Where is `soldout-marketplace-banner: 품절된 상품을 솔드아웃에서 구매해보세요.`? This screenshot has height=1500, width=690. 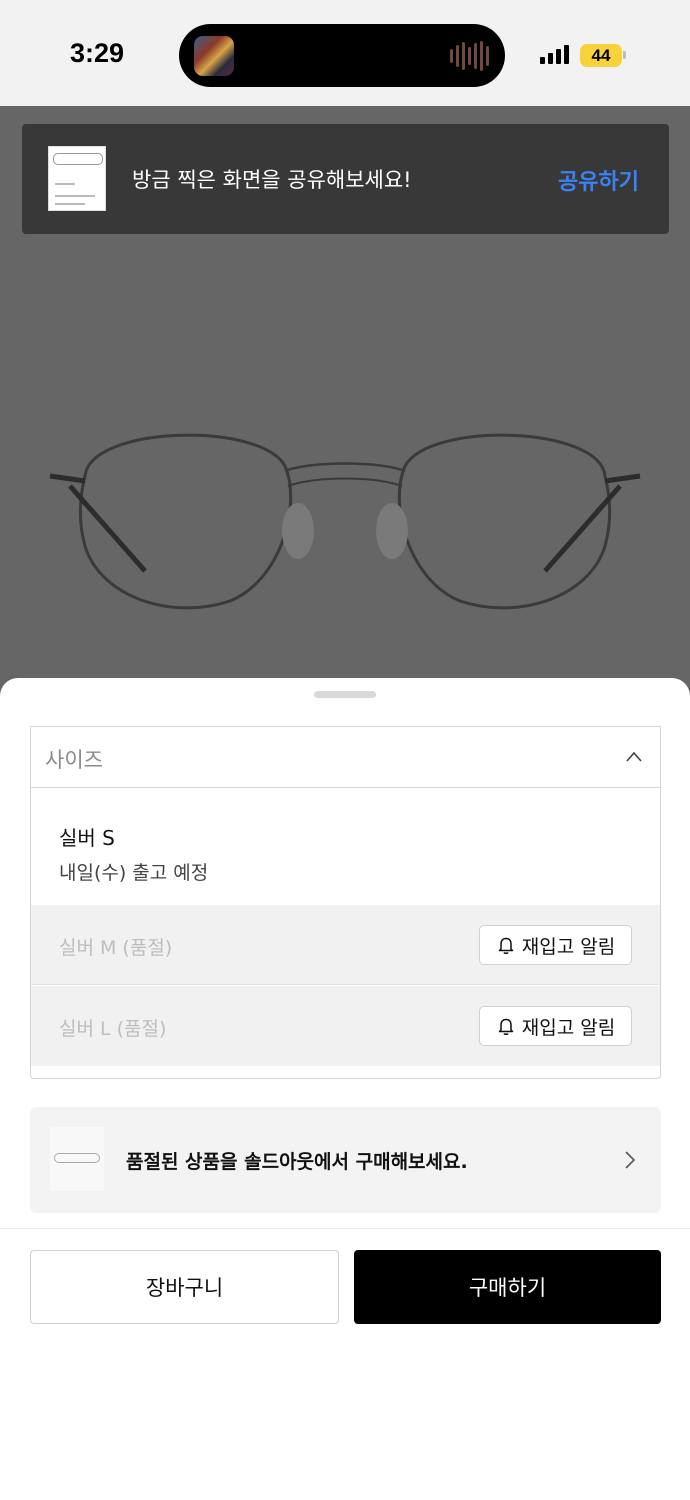 soldout-marketplace-banner: 품절된 상품을 솔드아웃에서 구매해보세요. is located at coordinates (345, 1160).